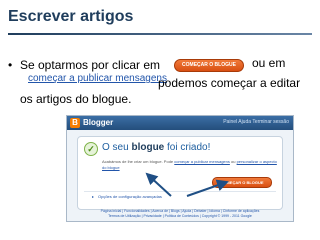 Image resolution: width=320 pixels, height=240 pixels. I want to click on bullet-line-1-end: ou em, so click(269, 63).